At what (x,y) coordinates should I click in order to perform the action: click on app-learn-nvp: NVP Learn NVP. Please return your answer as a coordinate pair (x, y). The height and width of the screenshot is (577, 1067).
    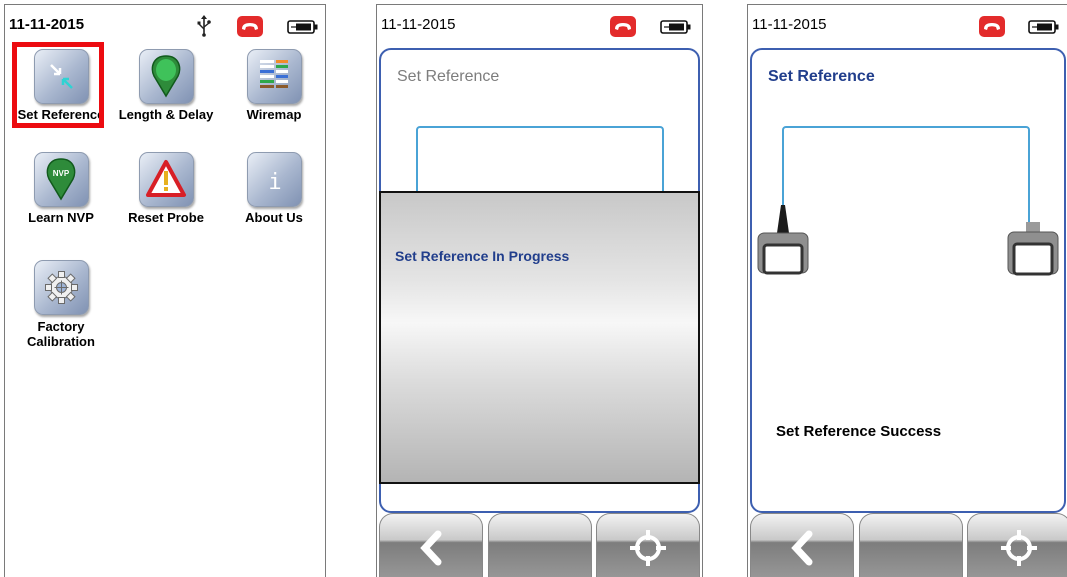
    Looking at the image, I should click on (61, 188).